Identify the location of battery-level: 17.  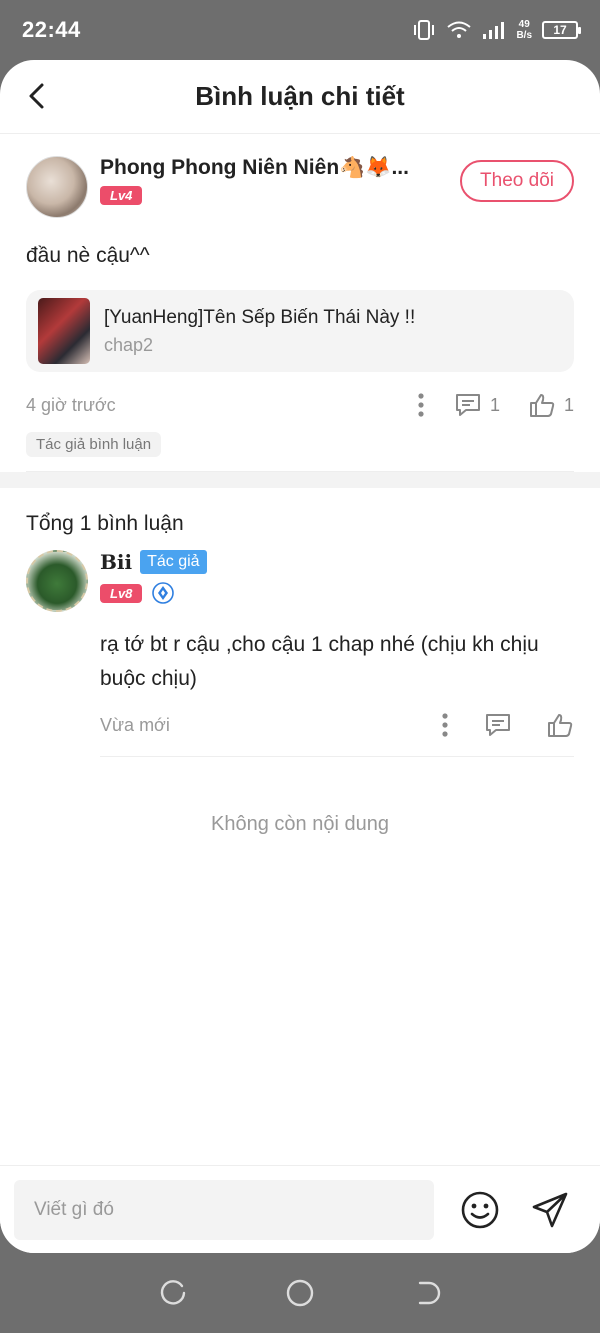
(560, 30).